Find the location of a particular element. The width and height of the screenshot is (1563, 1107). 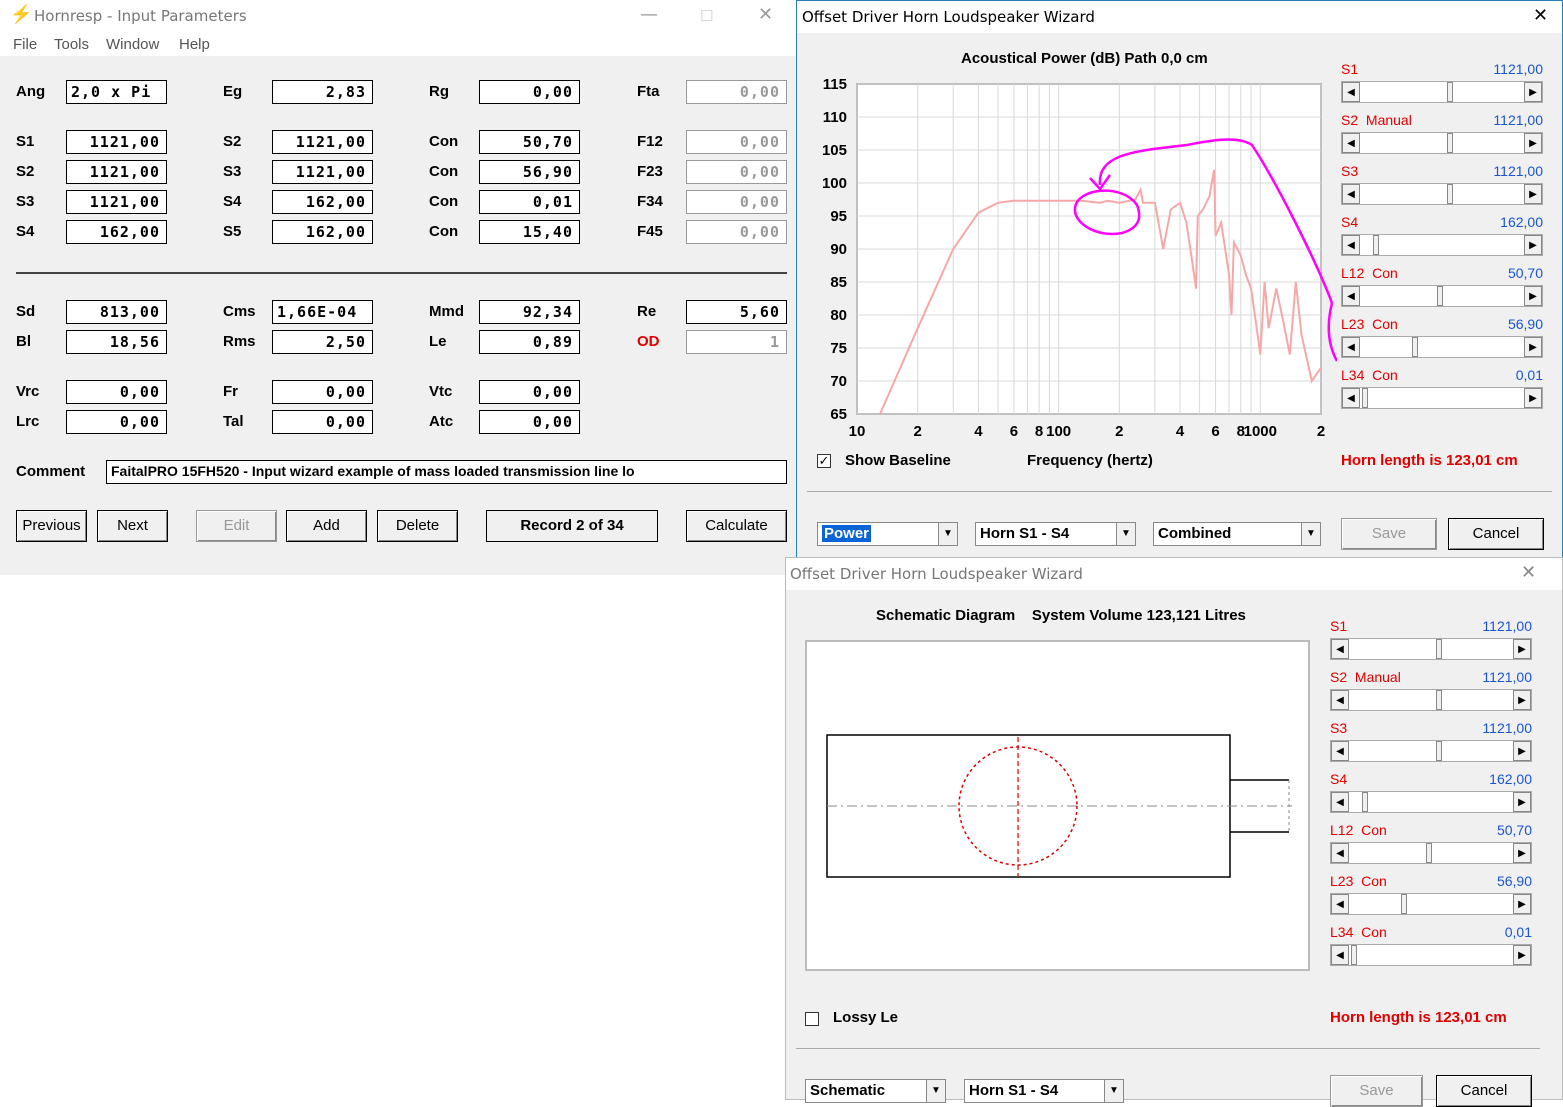

input-window-titlebar: ⚡ Hornresp - Input Parameters — ☐ ✕ is located at coordinates (398, 16).